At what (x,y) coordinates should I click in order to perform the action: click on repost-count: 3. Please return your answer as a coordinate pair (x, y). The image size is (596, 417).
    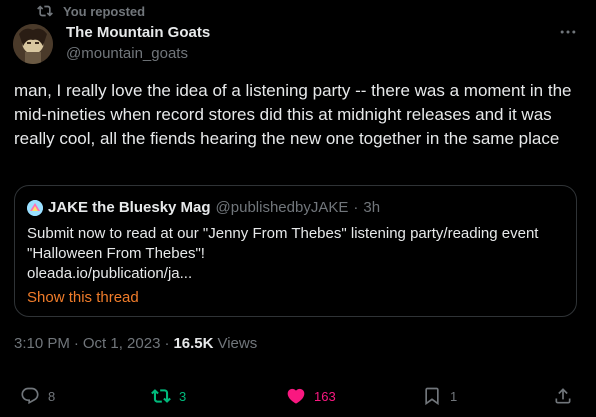
    Looking at the image, I should click on (183, 396).